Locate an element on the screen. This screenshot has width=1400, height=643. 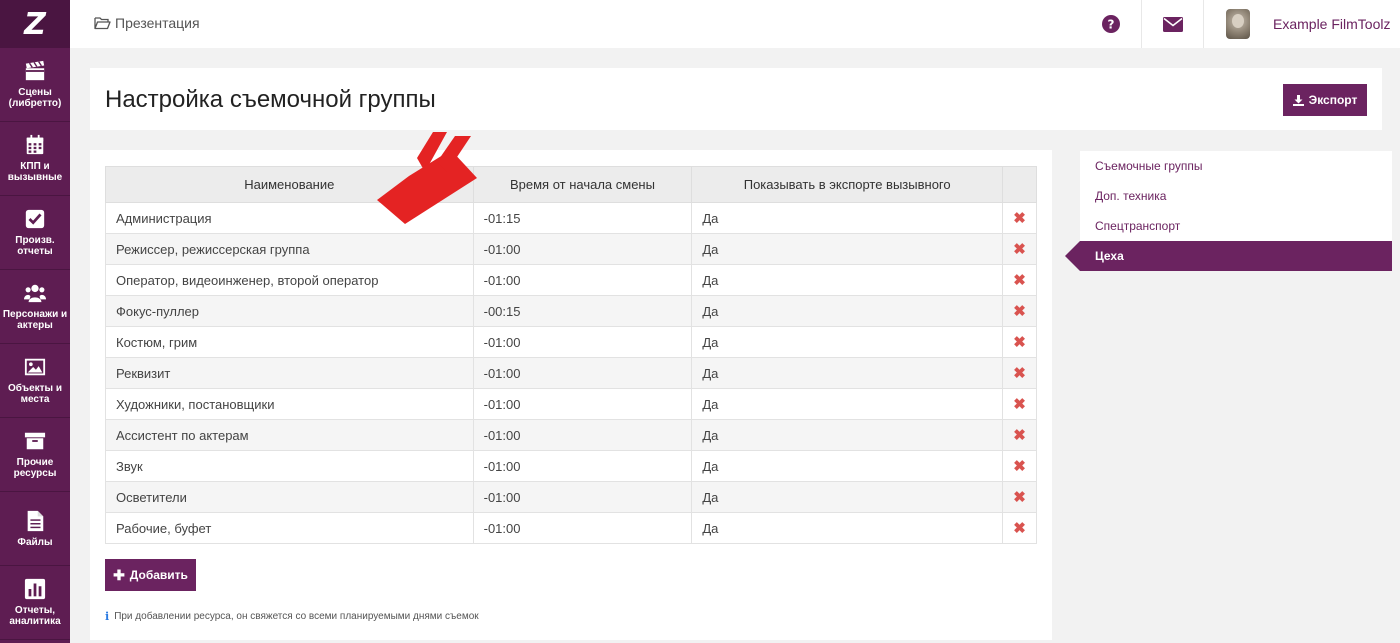
messages-button is located at coordinates (1173, 24).